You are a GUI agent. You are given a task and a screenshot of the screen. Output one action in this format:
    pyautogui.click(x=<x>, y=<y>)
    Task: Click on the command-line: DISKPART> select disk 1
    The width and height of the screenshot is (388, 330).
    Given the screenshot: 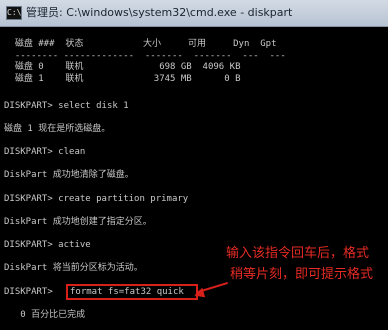 What is the action you would take?
    pyautogui.click(x=66, y=106)
    